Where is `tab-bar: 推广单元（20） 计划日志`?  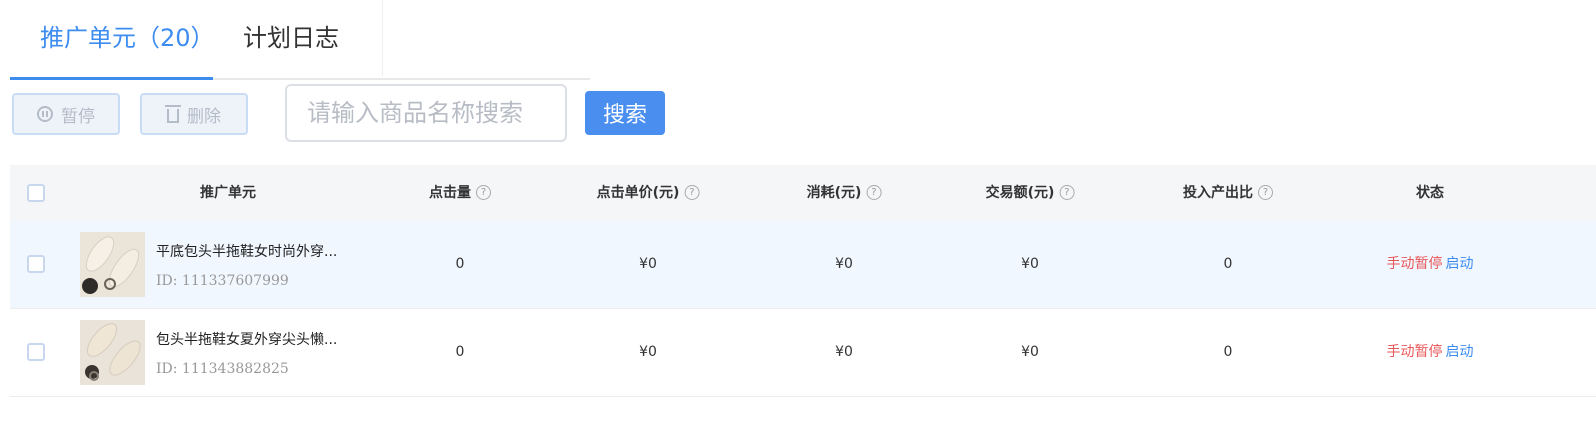 tab-bar: 推广单元（20） 计划日志 is located at coordinates (300, 40).